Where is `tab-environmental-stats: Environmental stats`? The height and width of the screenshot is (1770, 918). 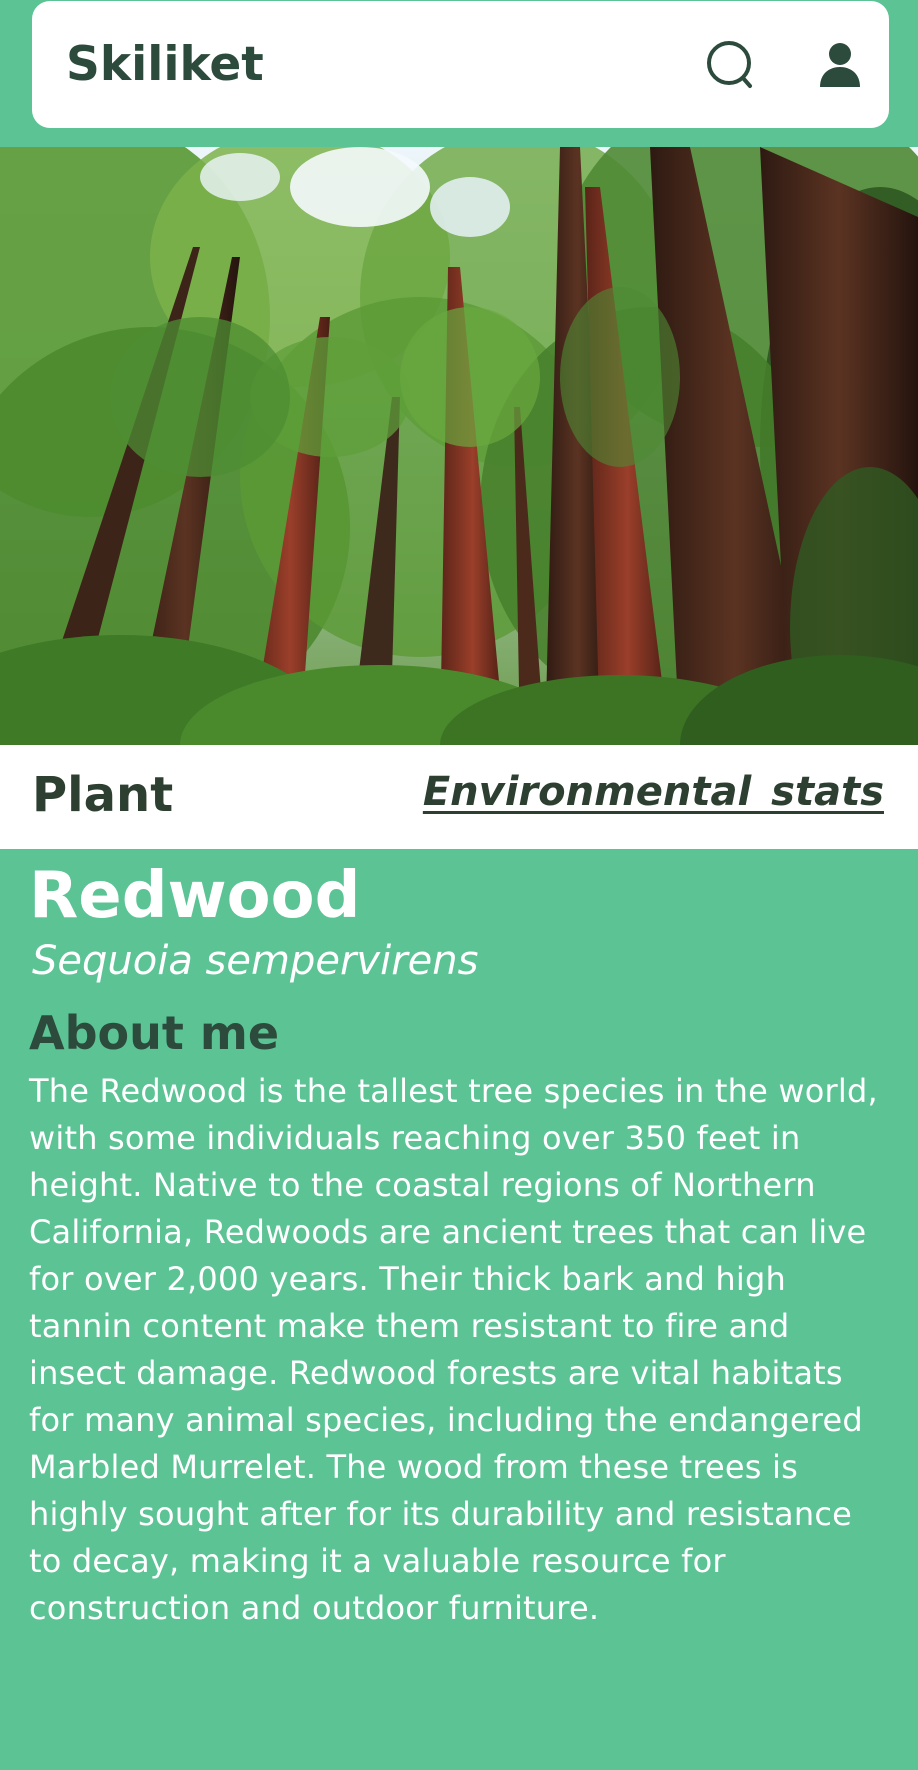 tab-environmental-stats: Environmental stats is located at coordinates (653, 792).